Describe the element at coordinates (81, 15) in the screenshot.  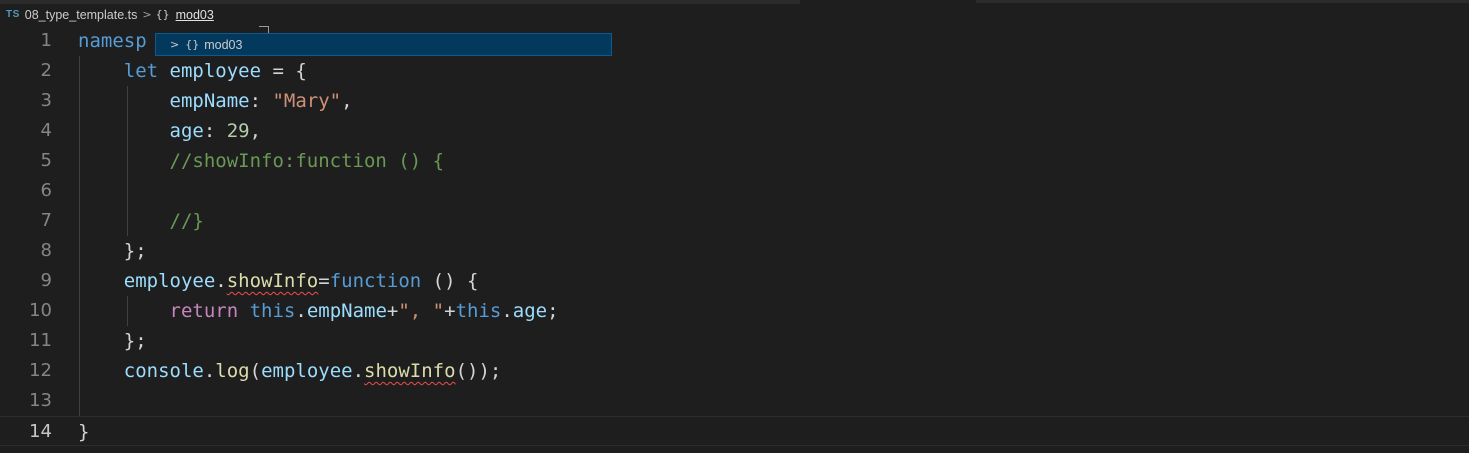
I see `breadcrumb-file: 08_type_template.ts` at that location.